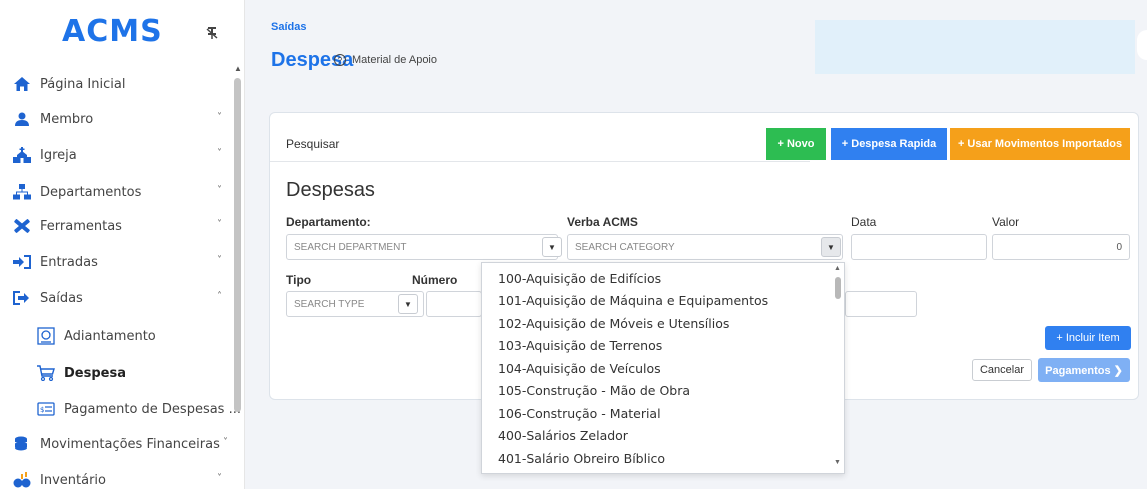 The image size is (1147, 489). I want to click on sidebar-item-label: Página Inicial, so click(83, 84).